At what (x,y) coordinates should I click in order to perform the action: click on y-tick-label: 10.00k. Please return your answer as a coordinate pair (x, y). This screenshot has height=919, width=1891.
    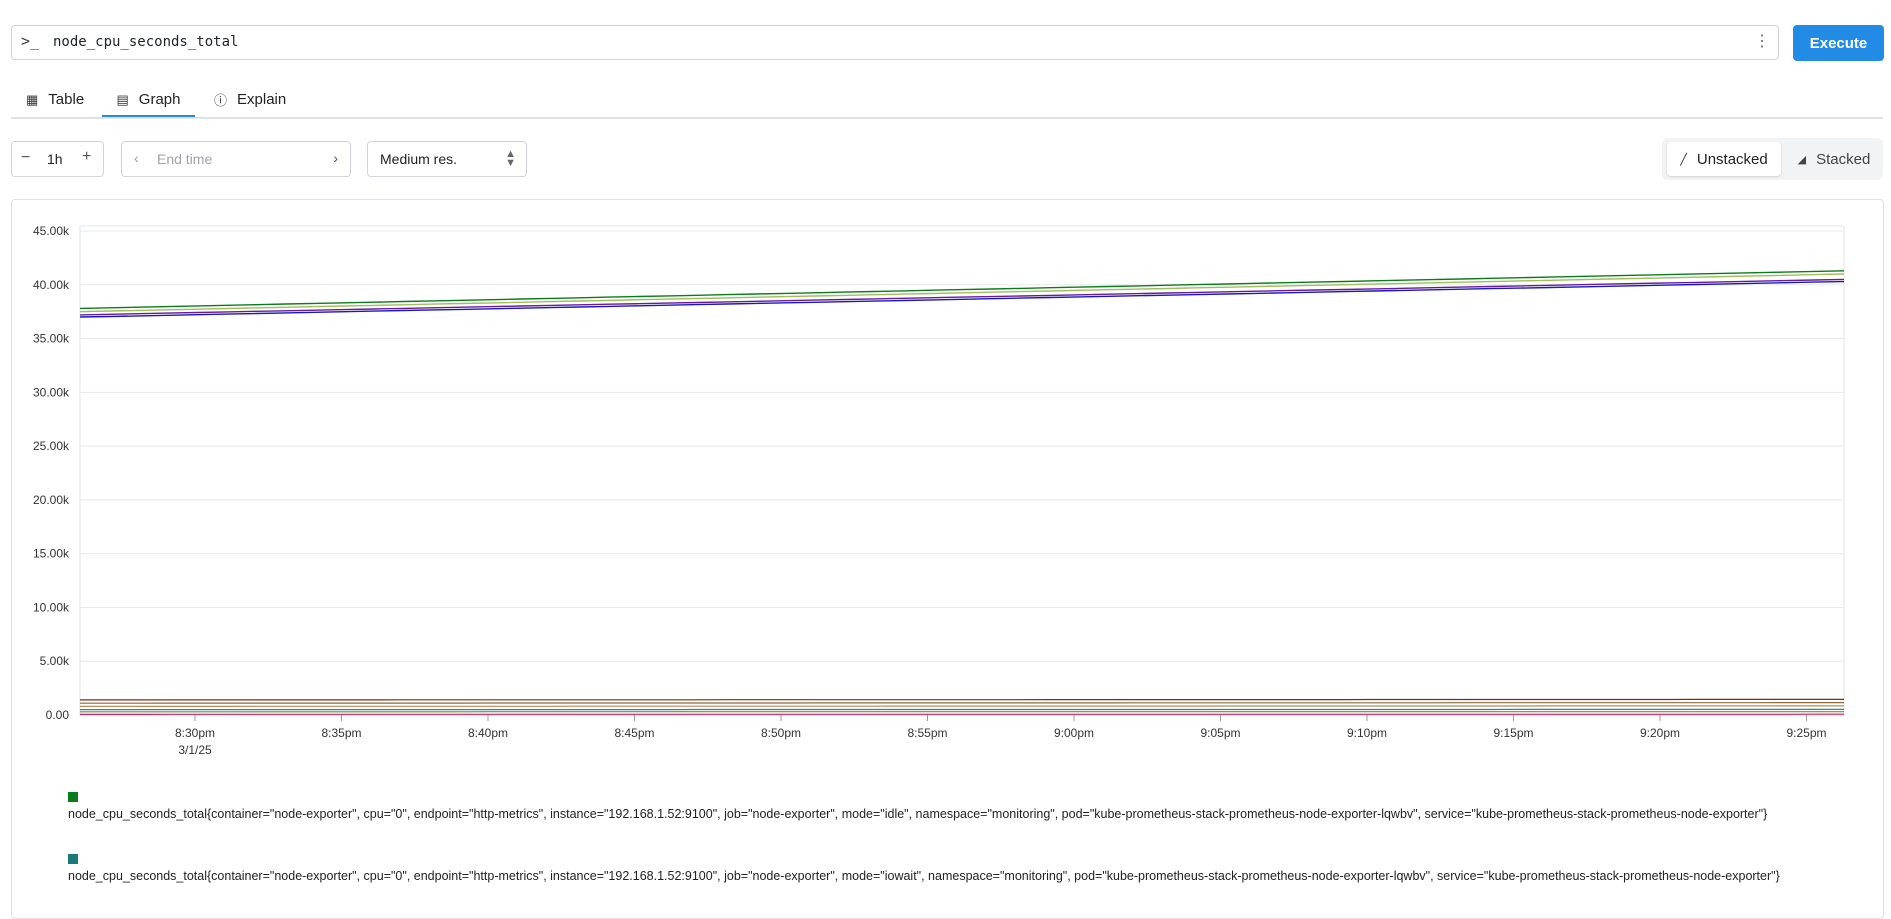
    Looking at the image, I should click on (51, 607).